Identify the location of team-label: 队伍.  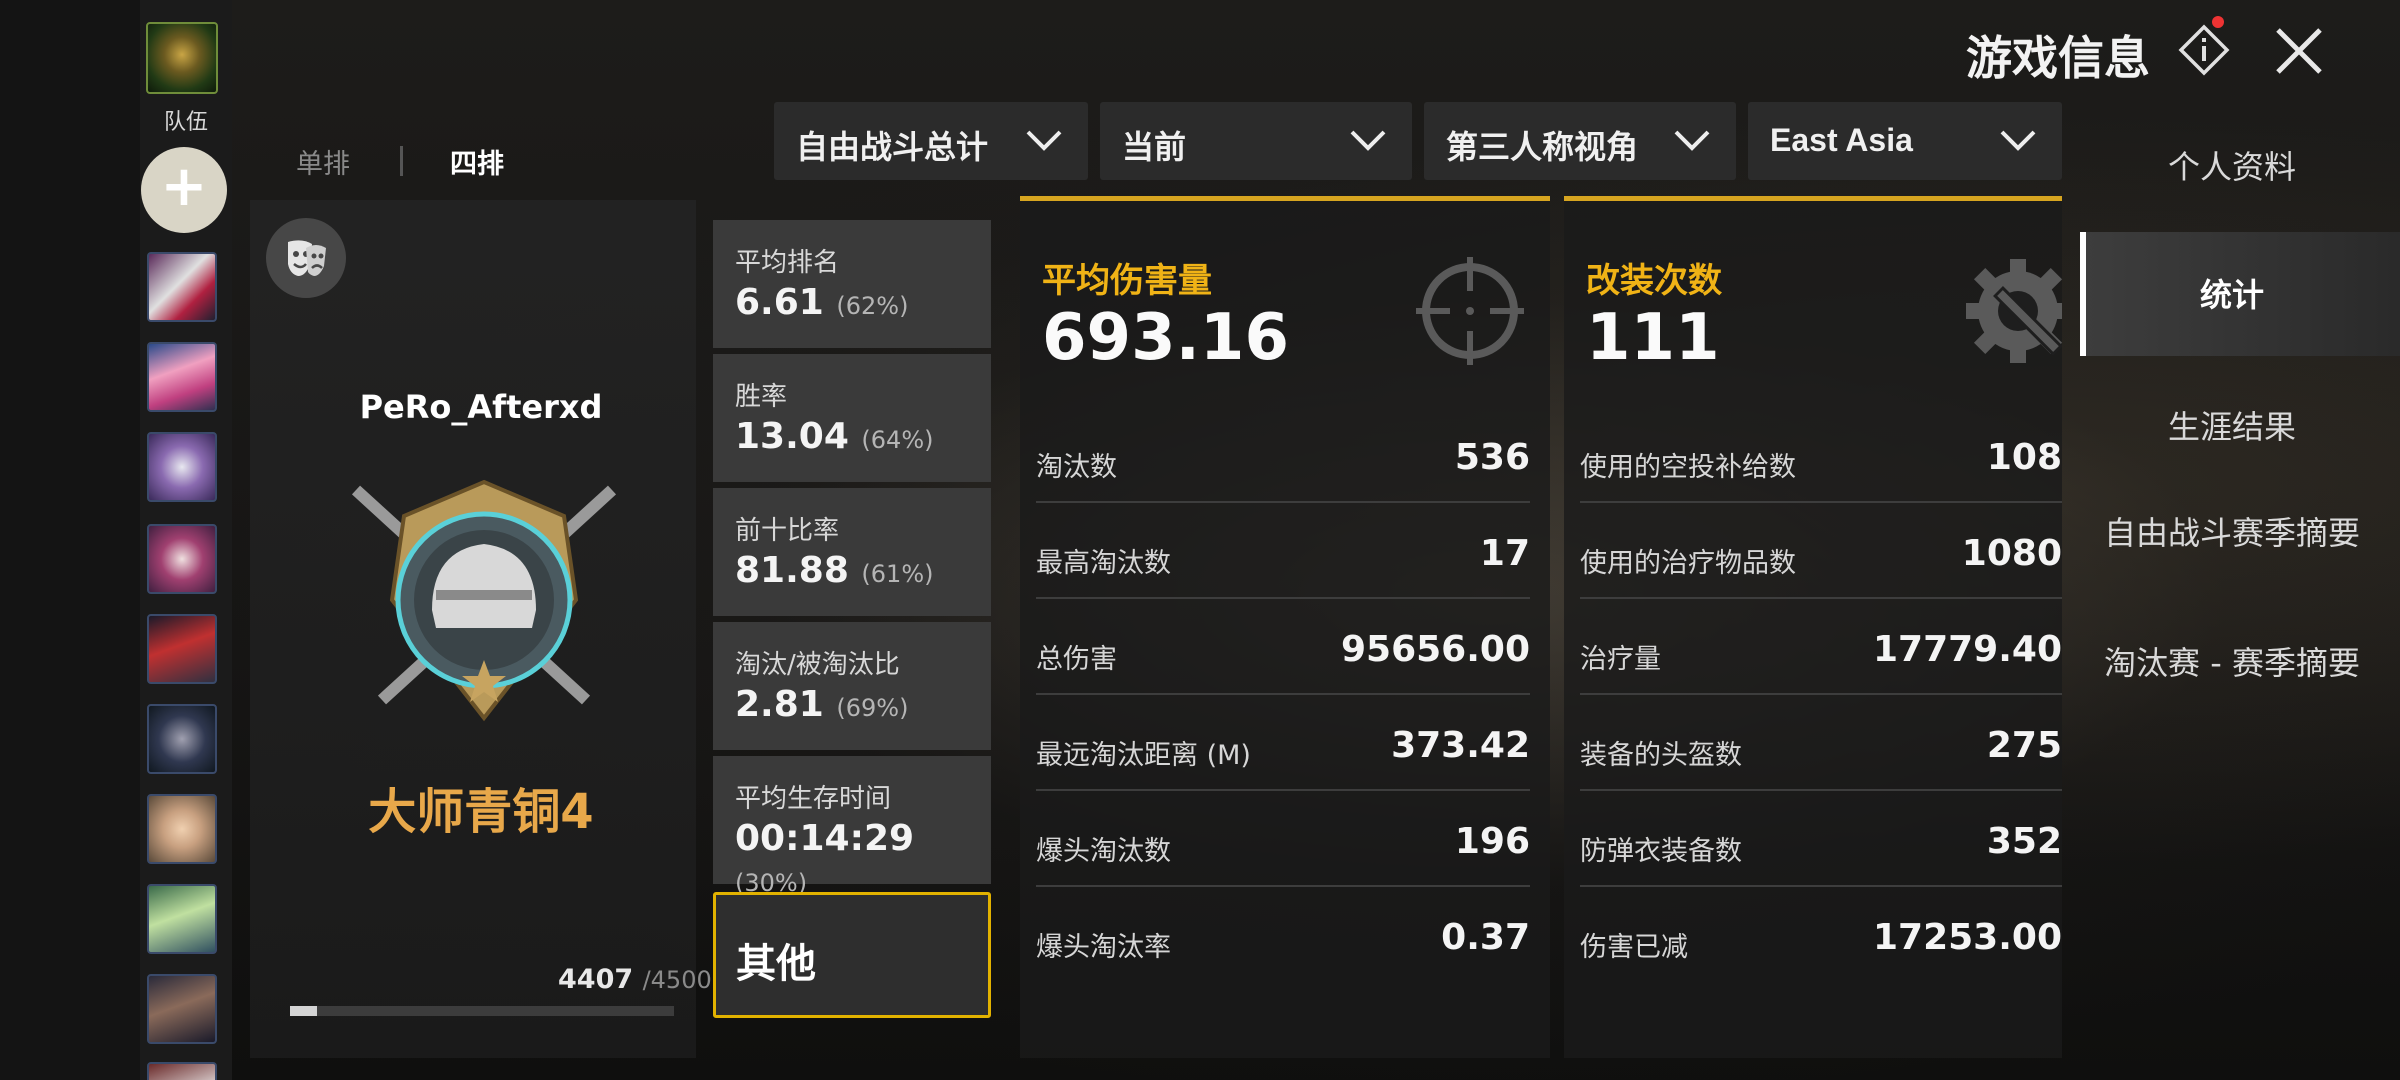
(185, 122).